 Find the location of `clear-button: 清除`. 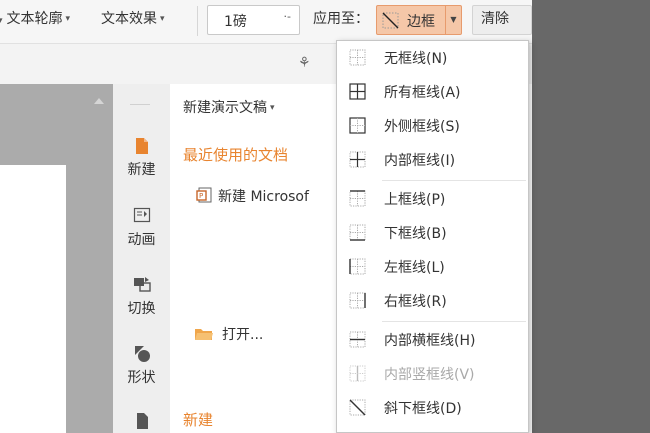

clear-button: 清除 is located at coordinates (502, 20).